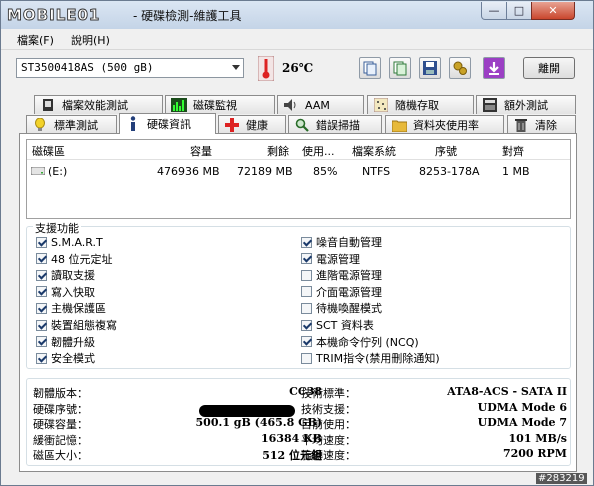 This screenshot has width=594, height=486. What do you see at coordinates (349, 242) in the screenshot?
I see `feature-label: 噪音自動管理` at bounding box center [349, 242].